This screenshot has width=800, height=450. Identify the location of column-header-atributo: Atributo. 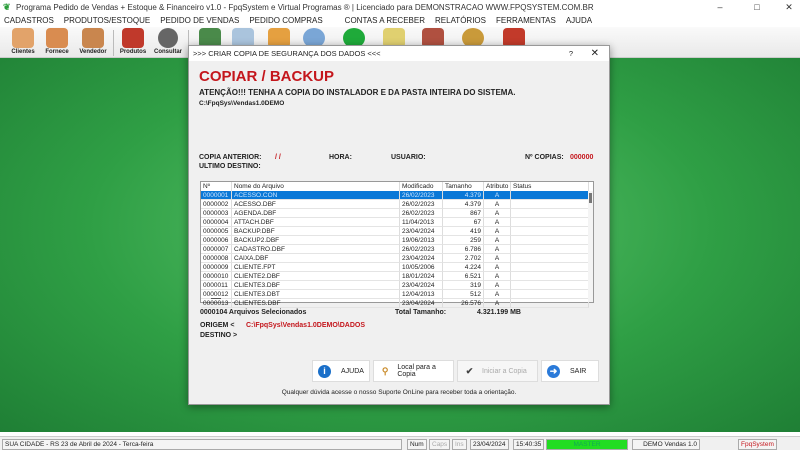
(497, 186).